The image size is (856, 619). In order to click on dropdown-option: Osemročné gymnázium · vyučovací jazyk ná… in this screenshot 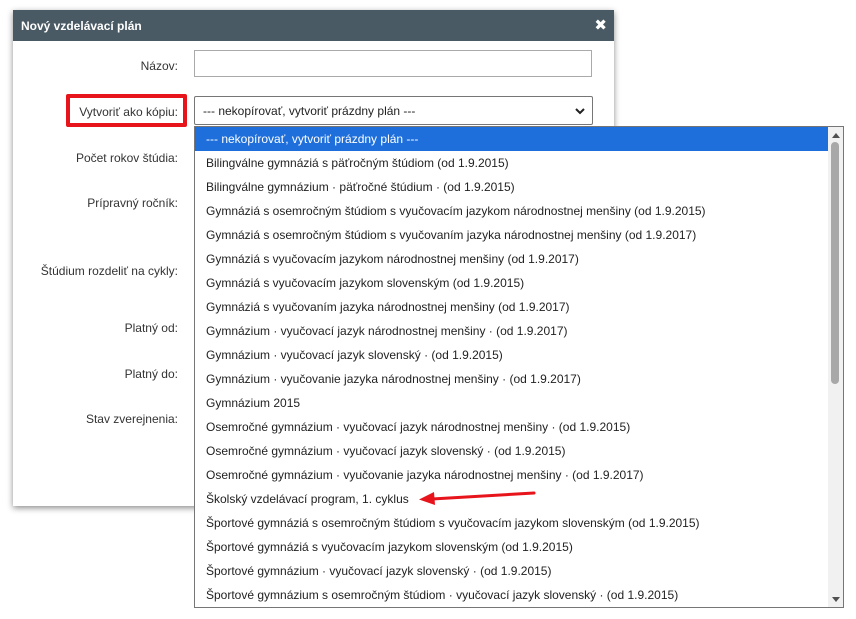, I will do `click(512, 427)`.